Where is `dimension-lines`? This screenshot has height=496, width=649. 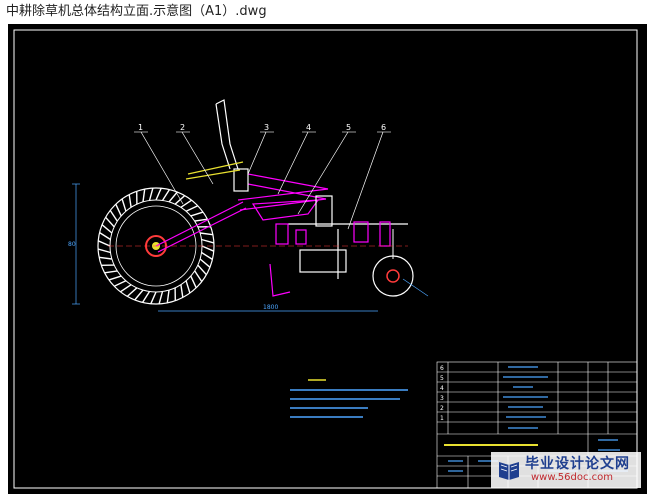 dimension-lines is located at coordinates (250, 247).